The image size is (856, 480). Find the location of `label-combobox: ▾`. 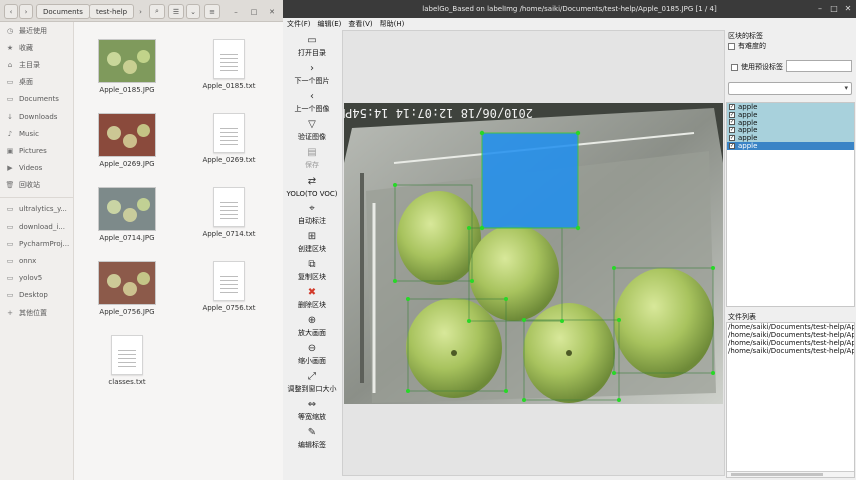

label-combobox: ▾ is located at coordinates (790, 88).